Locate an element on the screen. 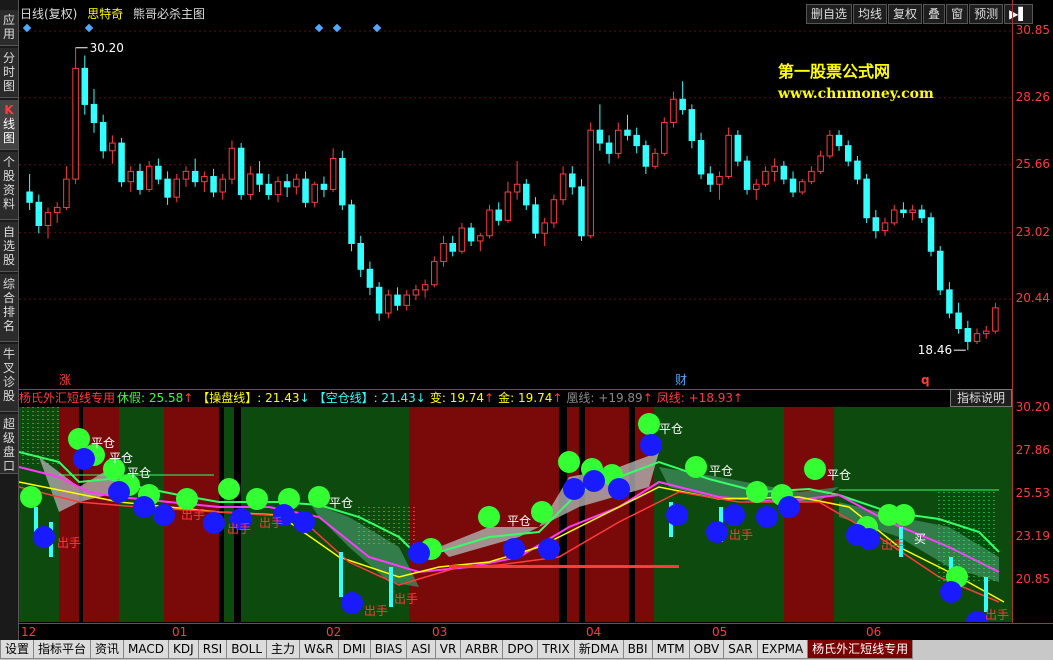  bottom-tab-3: MACD is located at coordinates (146, 649).